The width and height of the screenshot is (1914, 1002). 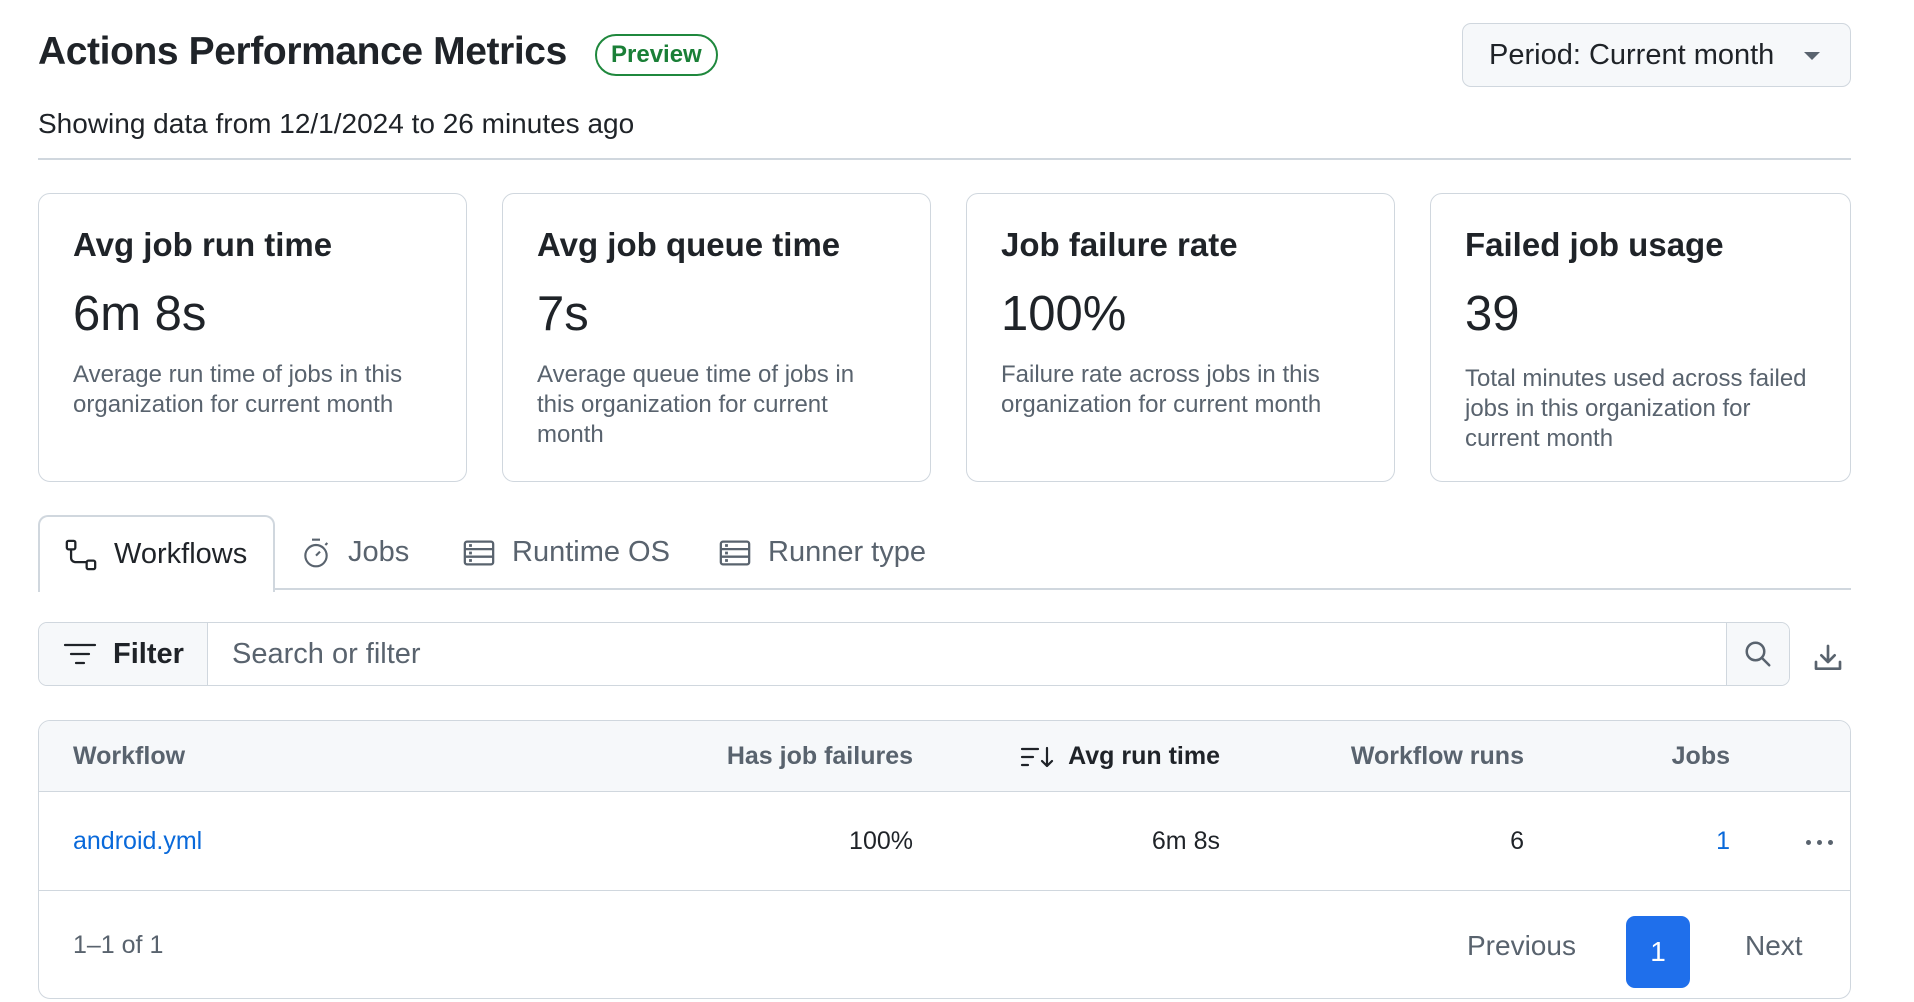 I want to click on cell-workflow-runs: 6, so click(x=1517, y=841).